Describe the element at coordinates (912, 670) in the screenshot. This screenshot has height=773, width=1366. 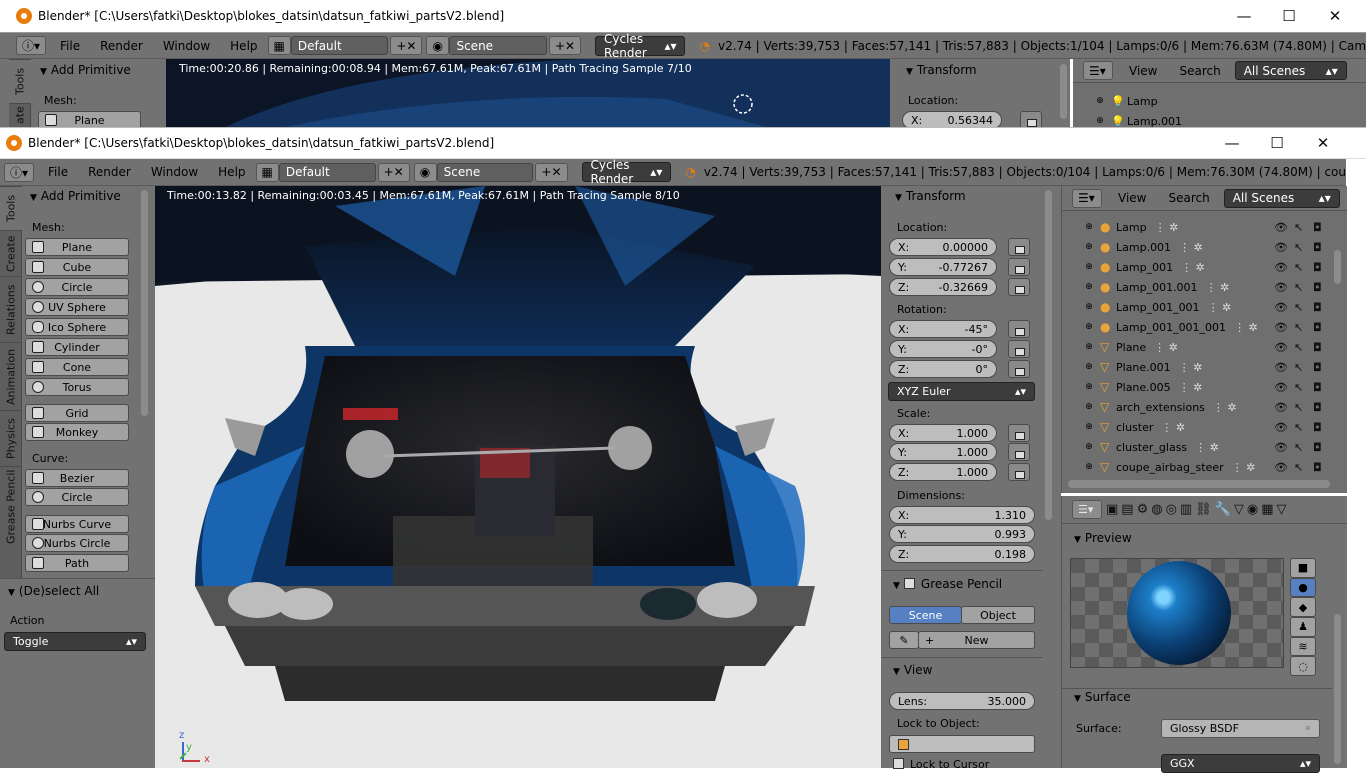
I see `view-title: ▼ View` at that location.